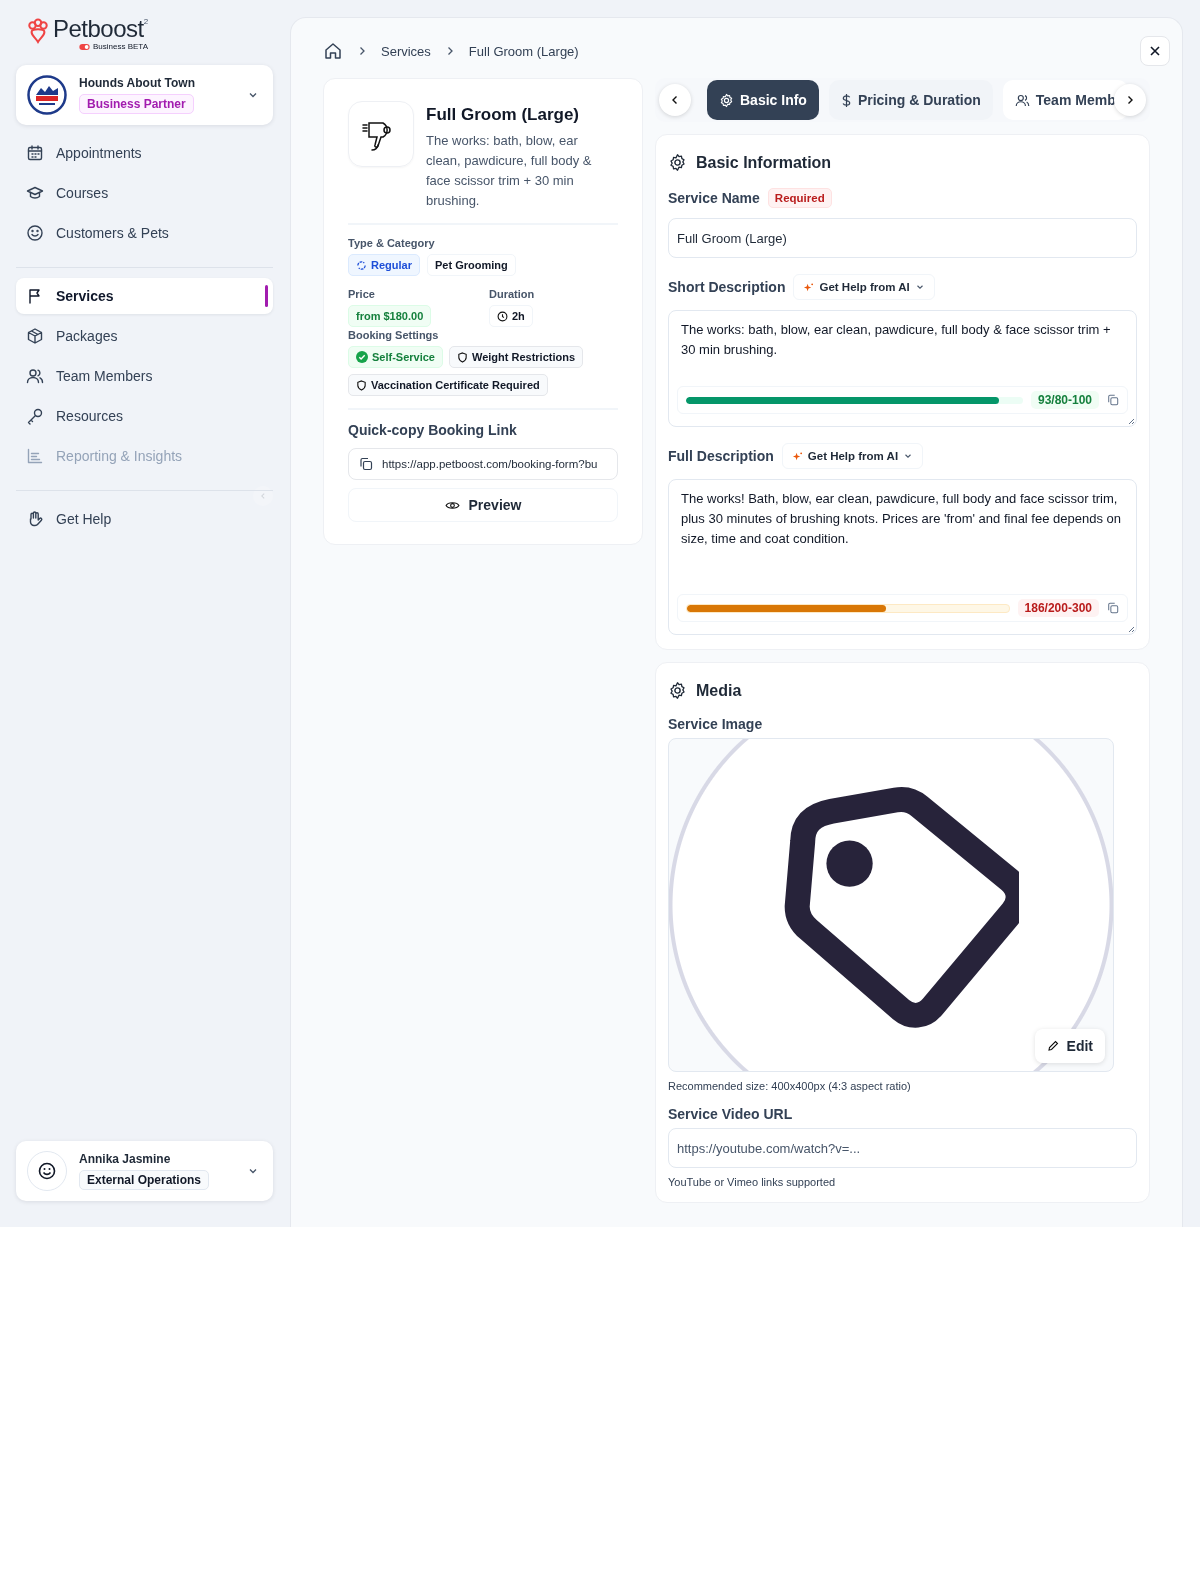 This screenshot has height=1582, width=1200. I want to click on field-label: Type & Category, so click(392, 243).